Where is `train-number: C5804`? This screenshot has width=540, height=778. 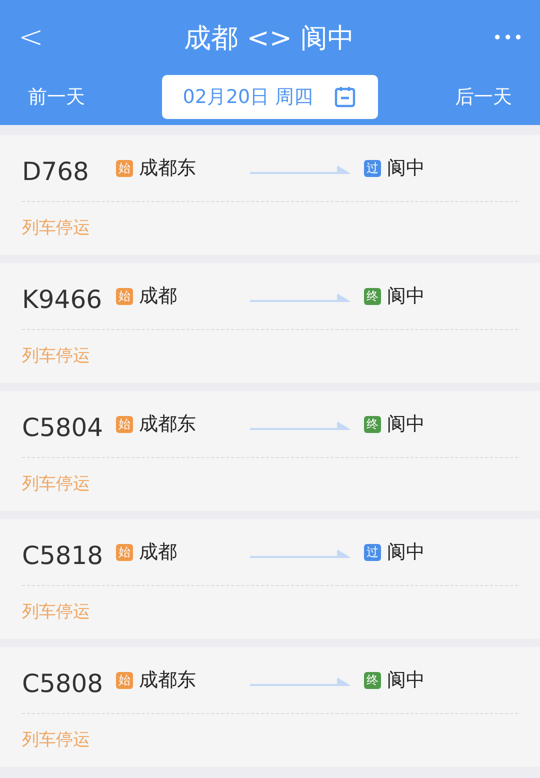 train-number: C5804 is located at coordinates (63, 427).